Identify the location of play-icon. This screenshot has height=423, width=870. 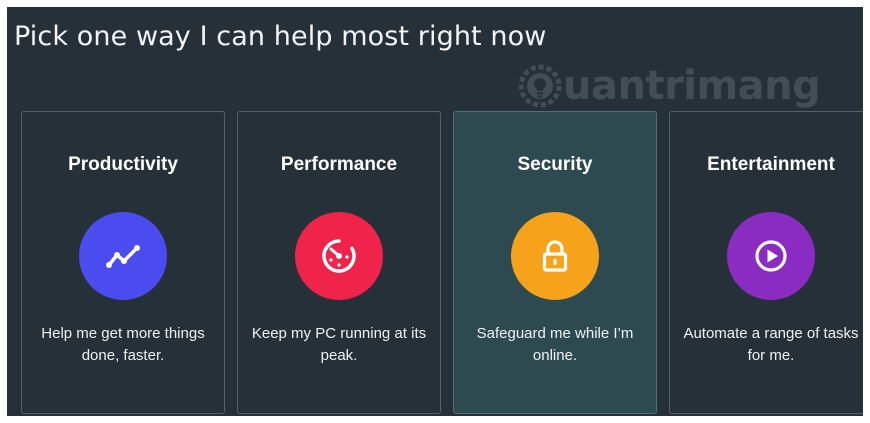
(771, 256).